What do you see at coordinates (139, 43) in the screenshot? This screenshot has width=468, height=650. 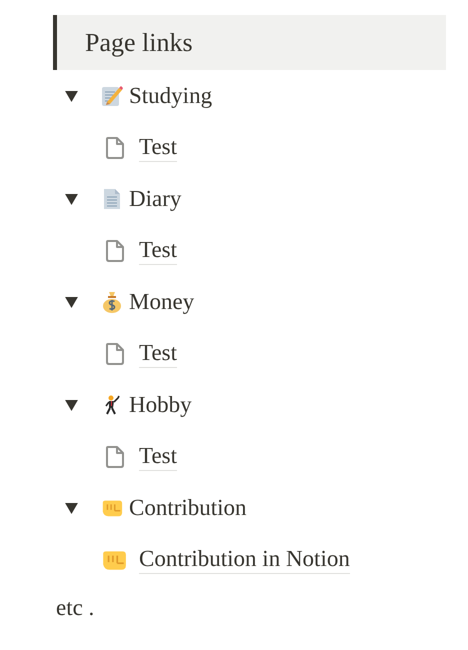 I see `heading-title: Page links` at bounding box center [139, 43].